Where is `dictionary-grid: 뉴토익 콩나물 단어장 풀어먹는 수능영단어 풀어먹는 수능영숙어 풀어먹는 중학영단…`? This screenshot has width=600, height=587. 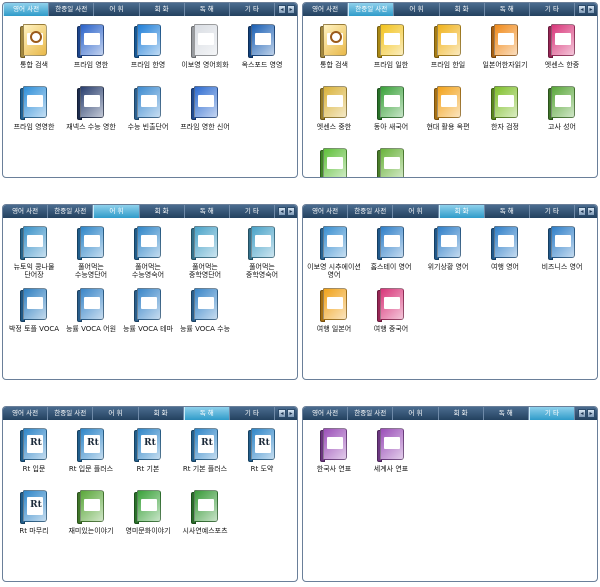
dictionary-grid: 뉴토익 콩나물 단어장 풀어먹는 수능영단어 풀어먹는 수능영숙어 풀어먹는 중학영단… is located at coordinates (150, 282).